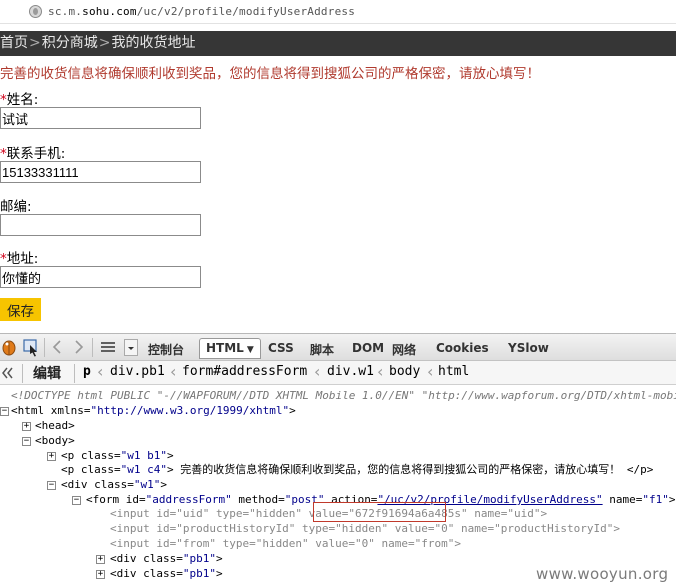 This screenshot has height=584, width=676. I want to click on phone-label: *联系手机:, so click(33, 154).